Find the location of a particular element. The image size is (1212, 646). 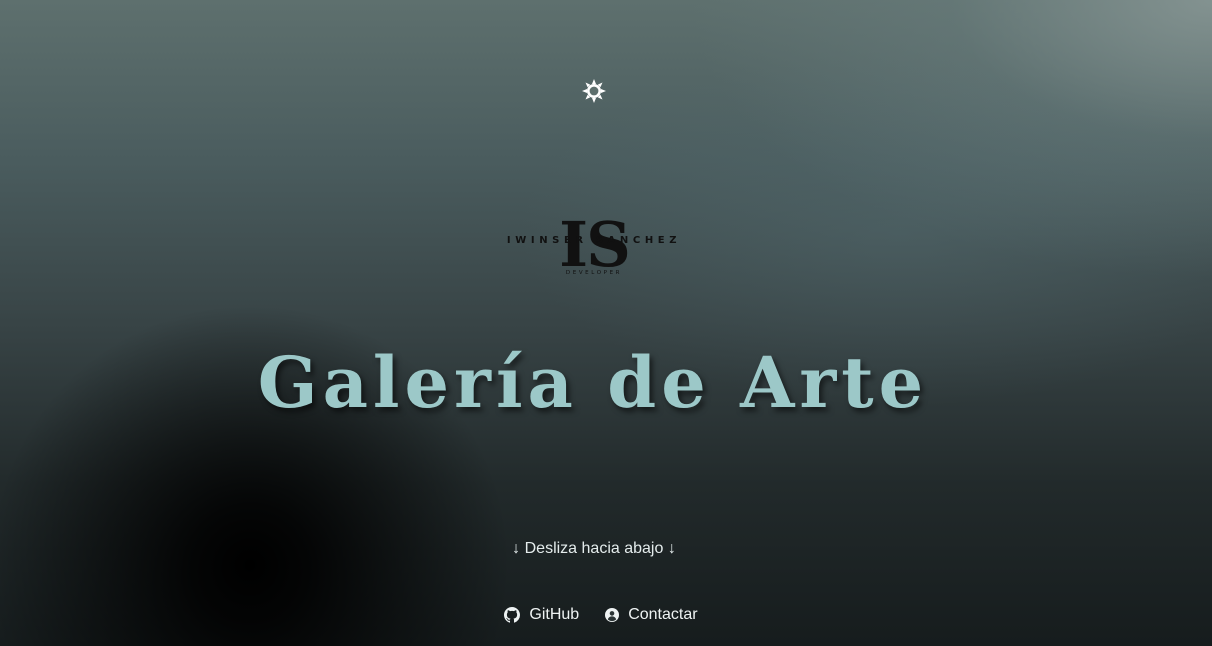

theme-toggle-button is located at coordinates (594, 93).